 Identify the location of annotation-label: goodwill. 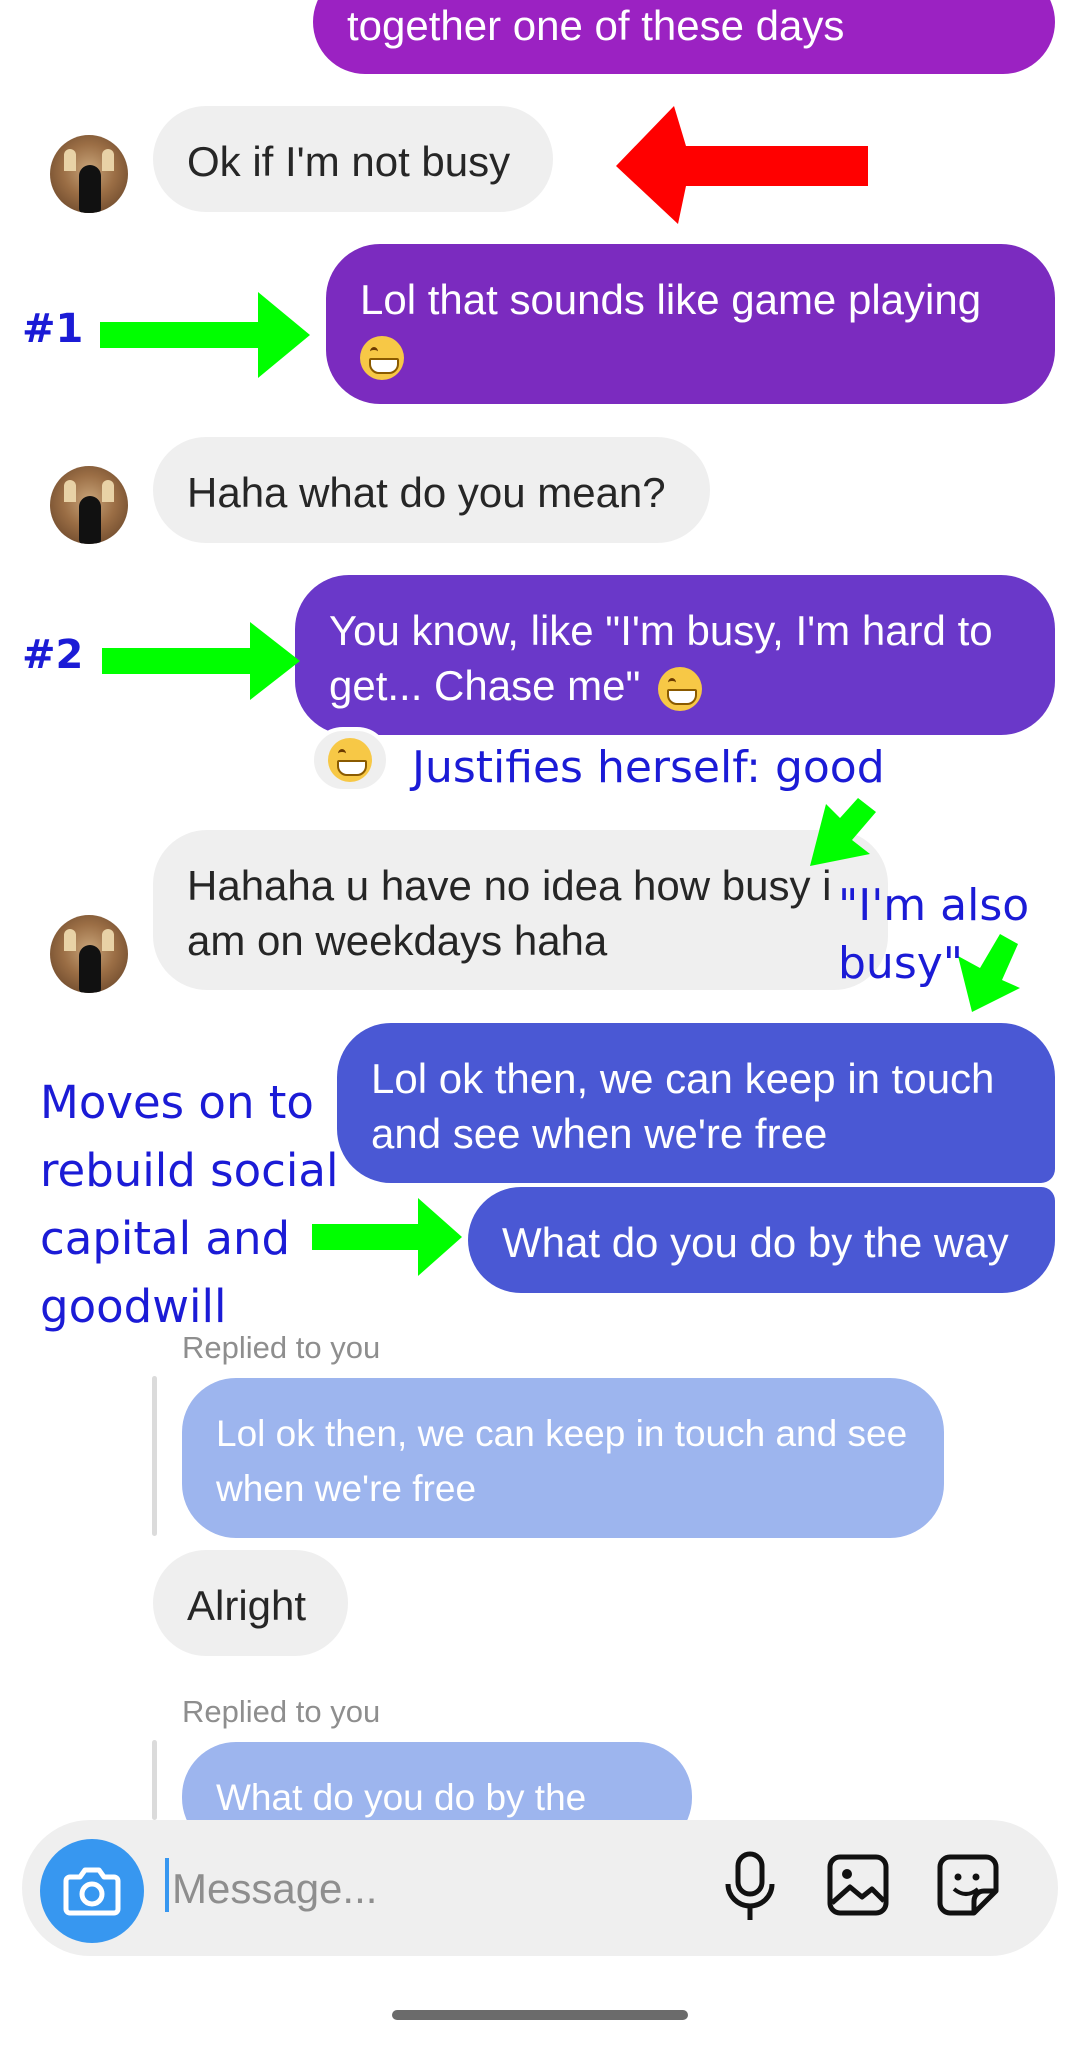
(133, 1306).